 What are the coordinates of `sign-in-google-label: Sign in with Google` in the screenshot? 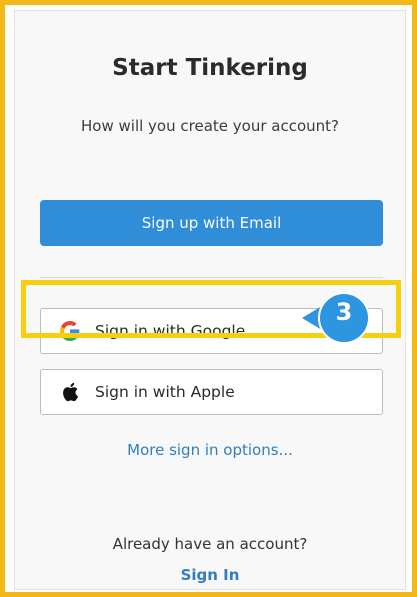 It's located at (170, 331).